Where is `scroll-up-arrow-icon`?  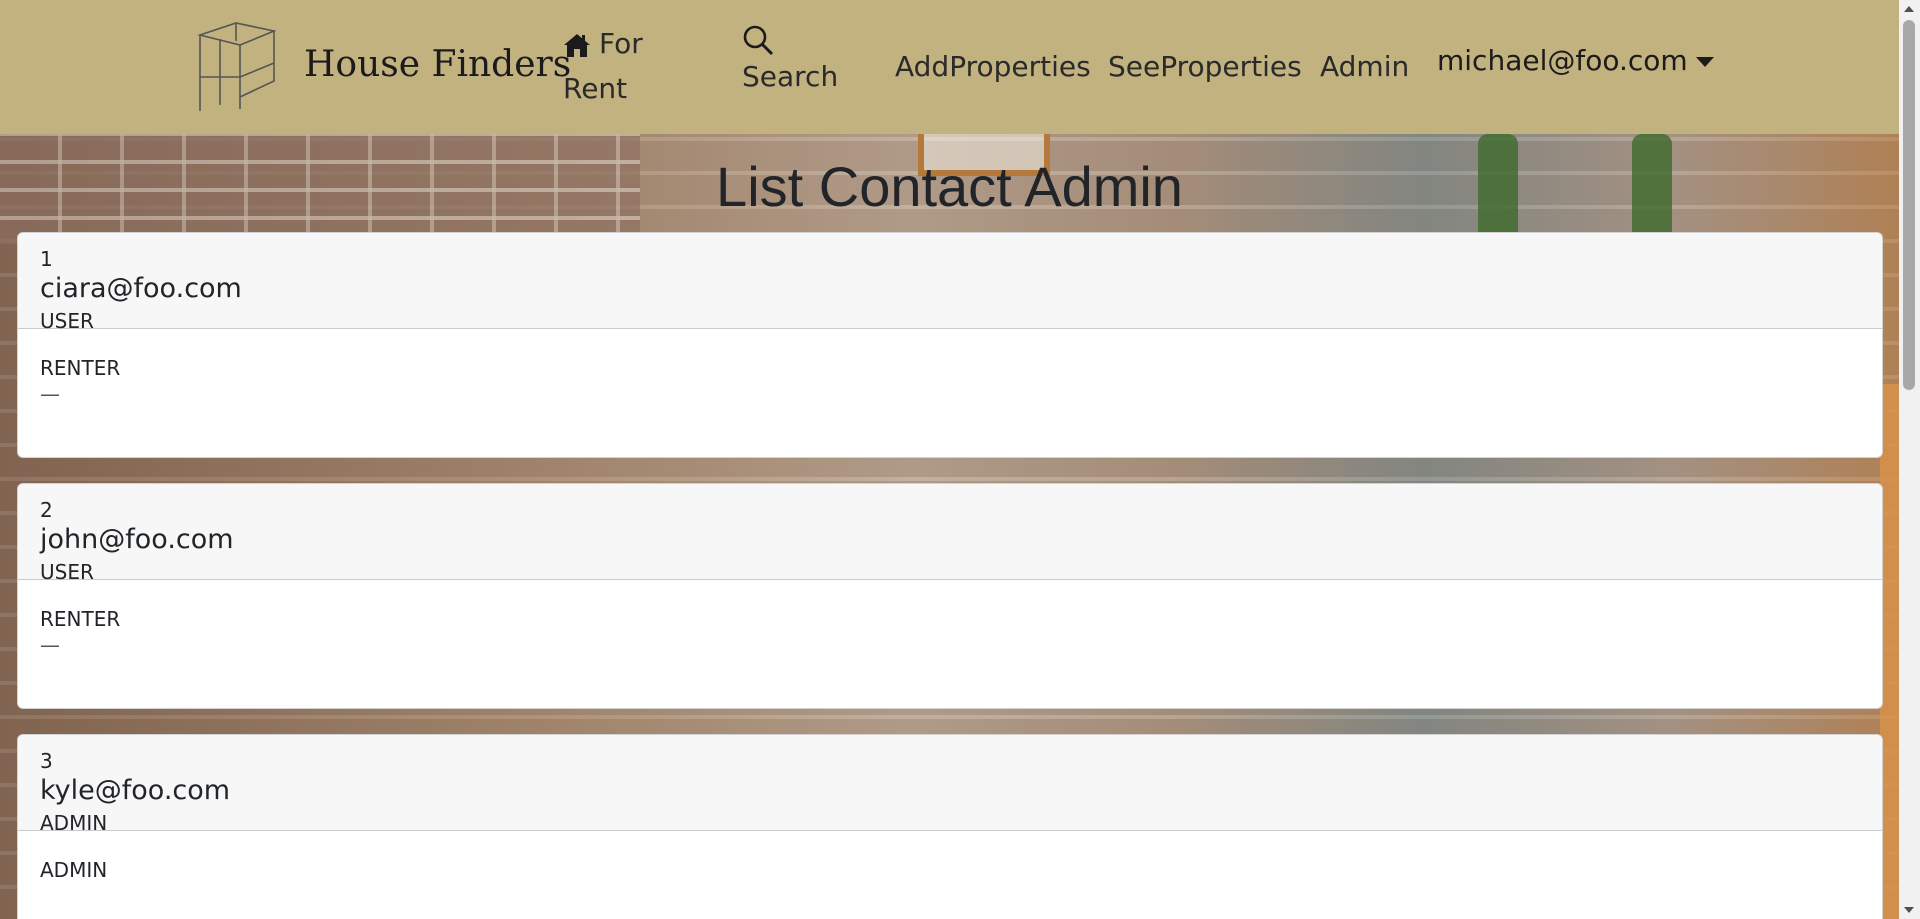
scroll-up-arrow-icon is located at coordinates (1909, 9).